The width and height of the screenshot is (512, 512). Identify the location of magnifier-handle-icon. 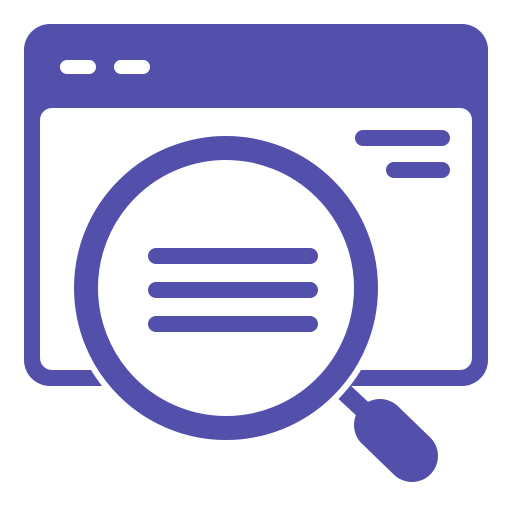
(384, 430).